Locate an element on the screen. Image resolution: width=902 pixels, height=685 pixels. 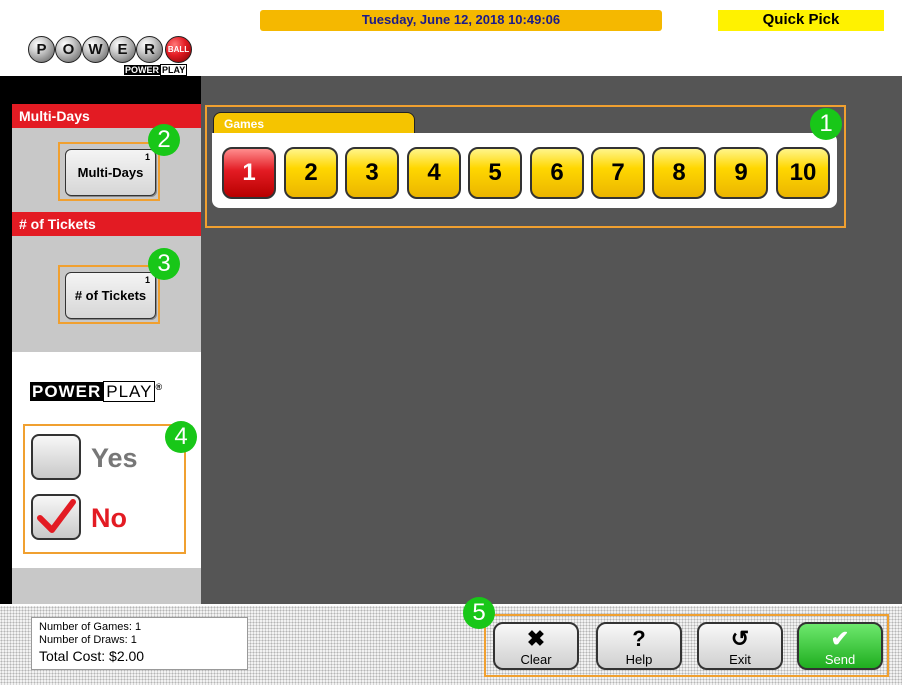
powerplay-no-label: No is located at coordinates (109, 518).